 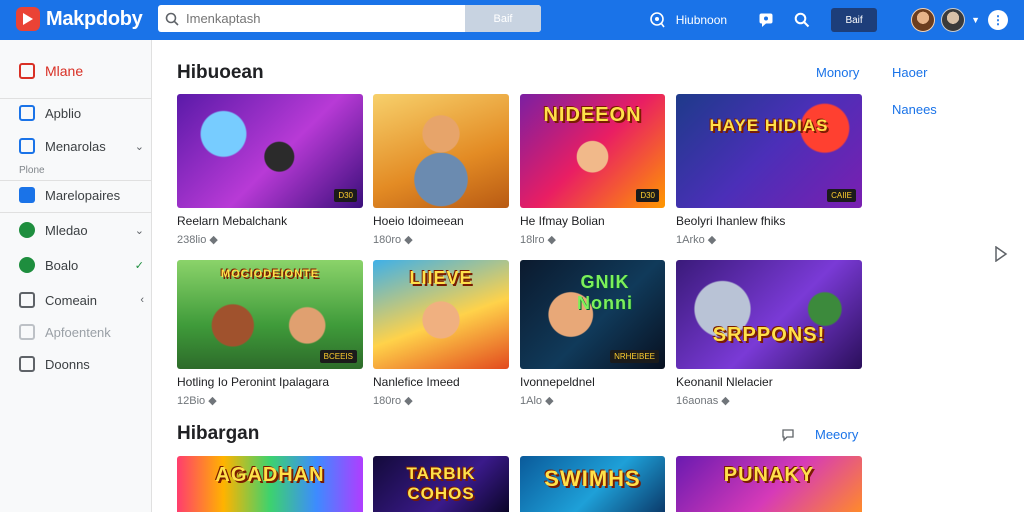 What do you see at coordinates (418, 221) in the screenshot?
I see `card-title: Hoeio Idoimeean` at bounding box center [418, 221].